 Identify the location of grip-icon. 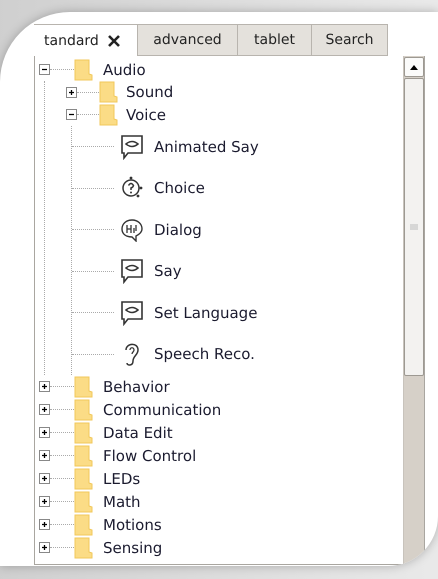
(414, 227).